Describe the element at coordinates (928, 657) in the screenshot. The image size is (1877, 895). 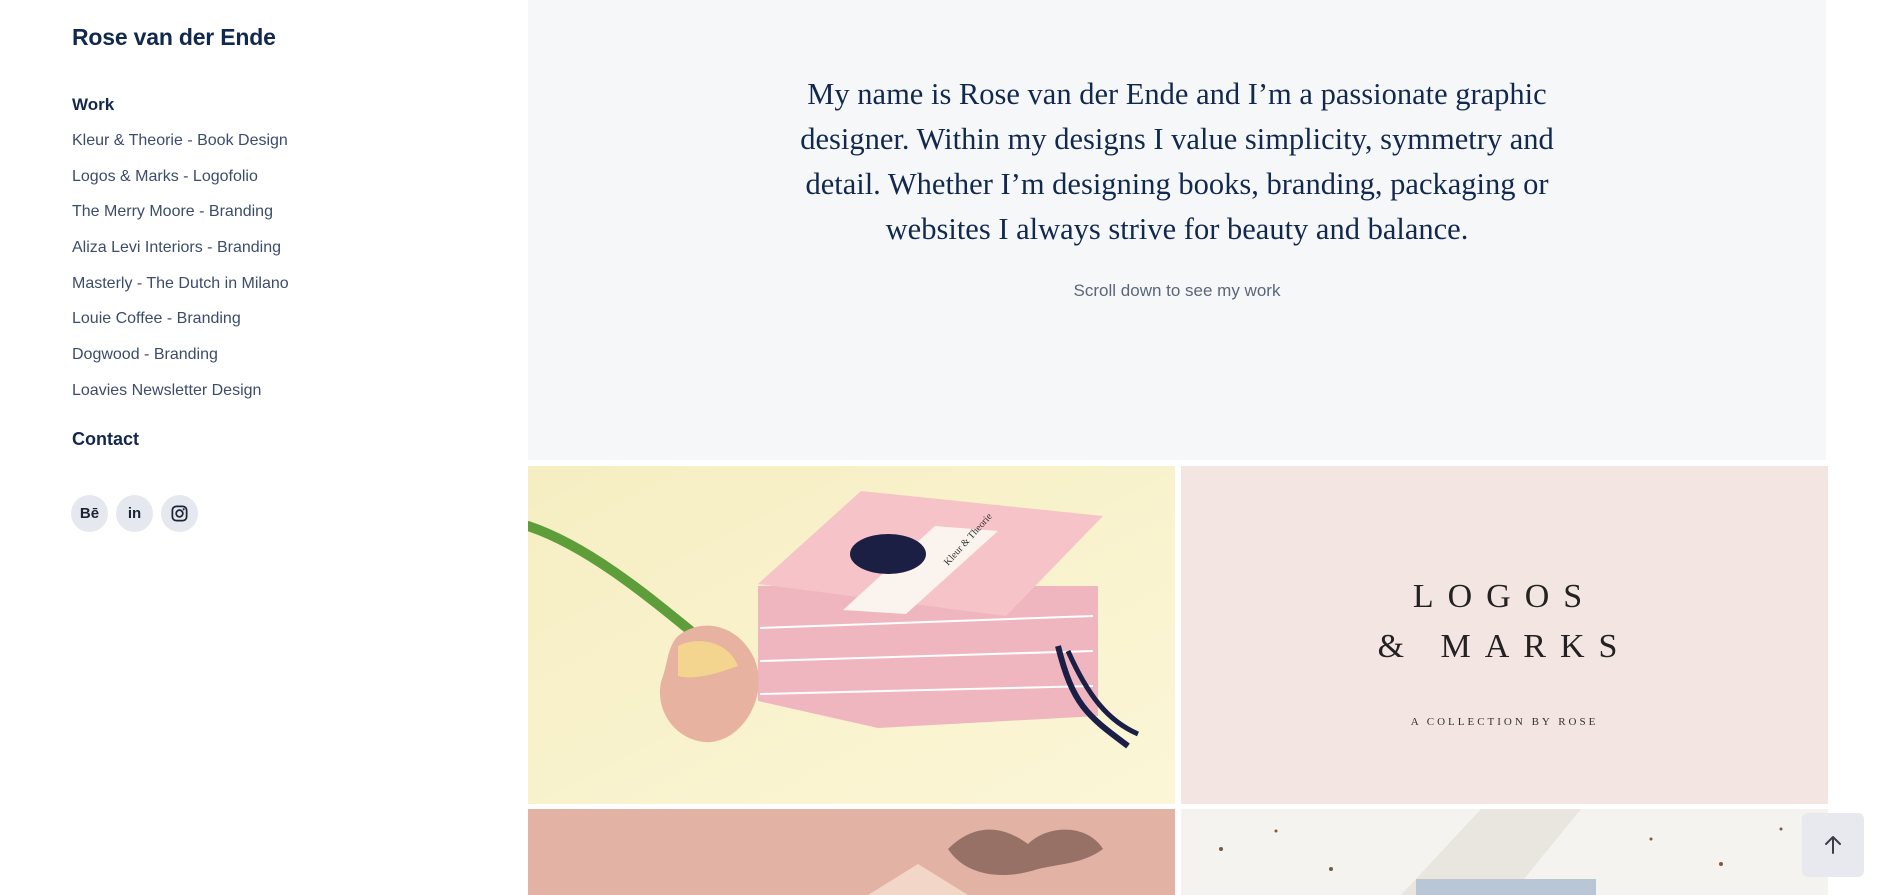
I see `book-stack-side` at that location.